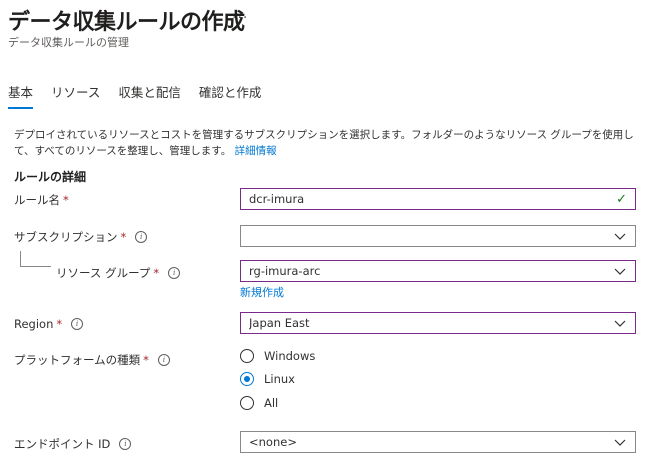 The width and height of the screenshot is (655, 468). Describe the element at coordinates (68, 42) in the screenshot. I see `page-subtitle: データ収集ルールの管理` at that location.